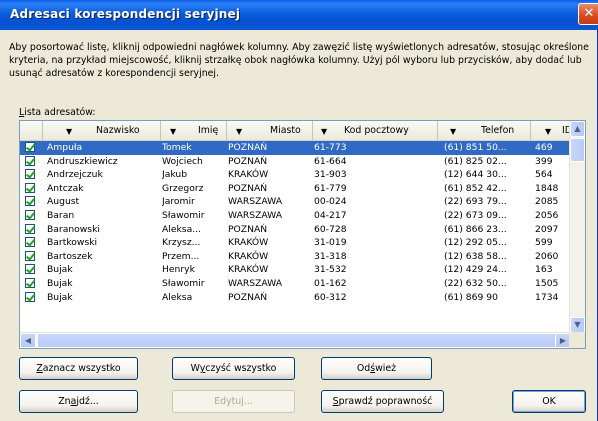 The image size is (598, 421). I want to click on title-bar: Adresaci korespondencji seryjnej ✕, so click(299, 15).